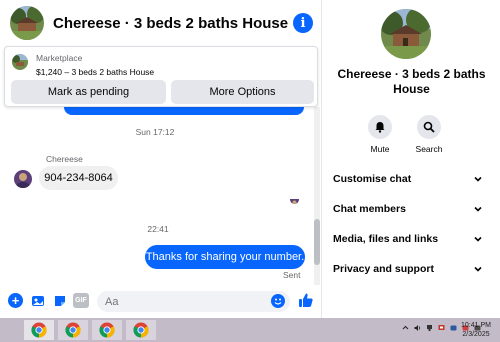 The height and width of the screenshot is (342, 500). Describe the element at coordinates (408, 209) in the screenshot. I see `chat-members-item: Chat members` at that location.